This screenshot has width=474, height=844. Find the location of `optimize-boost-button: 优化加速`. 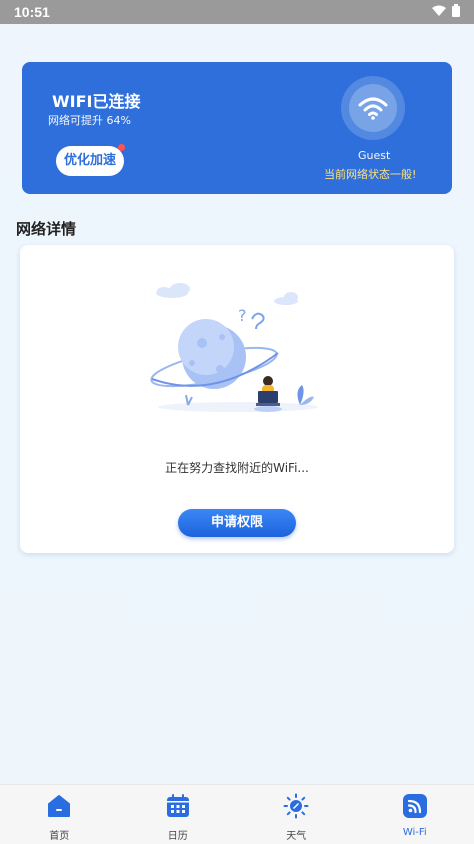

optimize-boost-button: 优化加速 is located at coordinates (90, 160).